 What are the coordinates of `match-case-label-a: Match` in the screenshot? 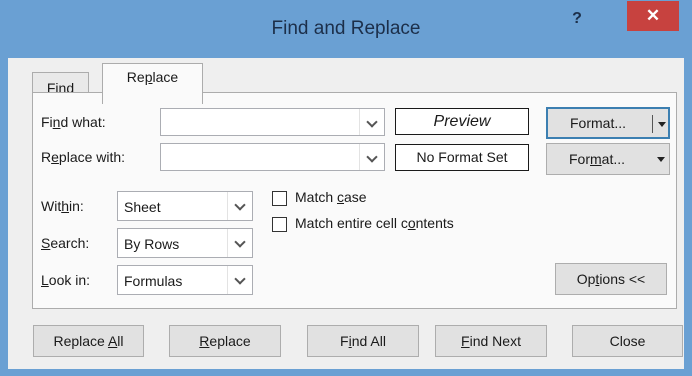 It's located at (316, 197).